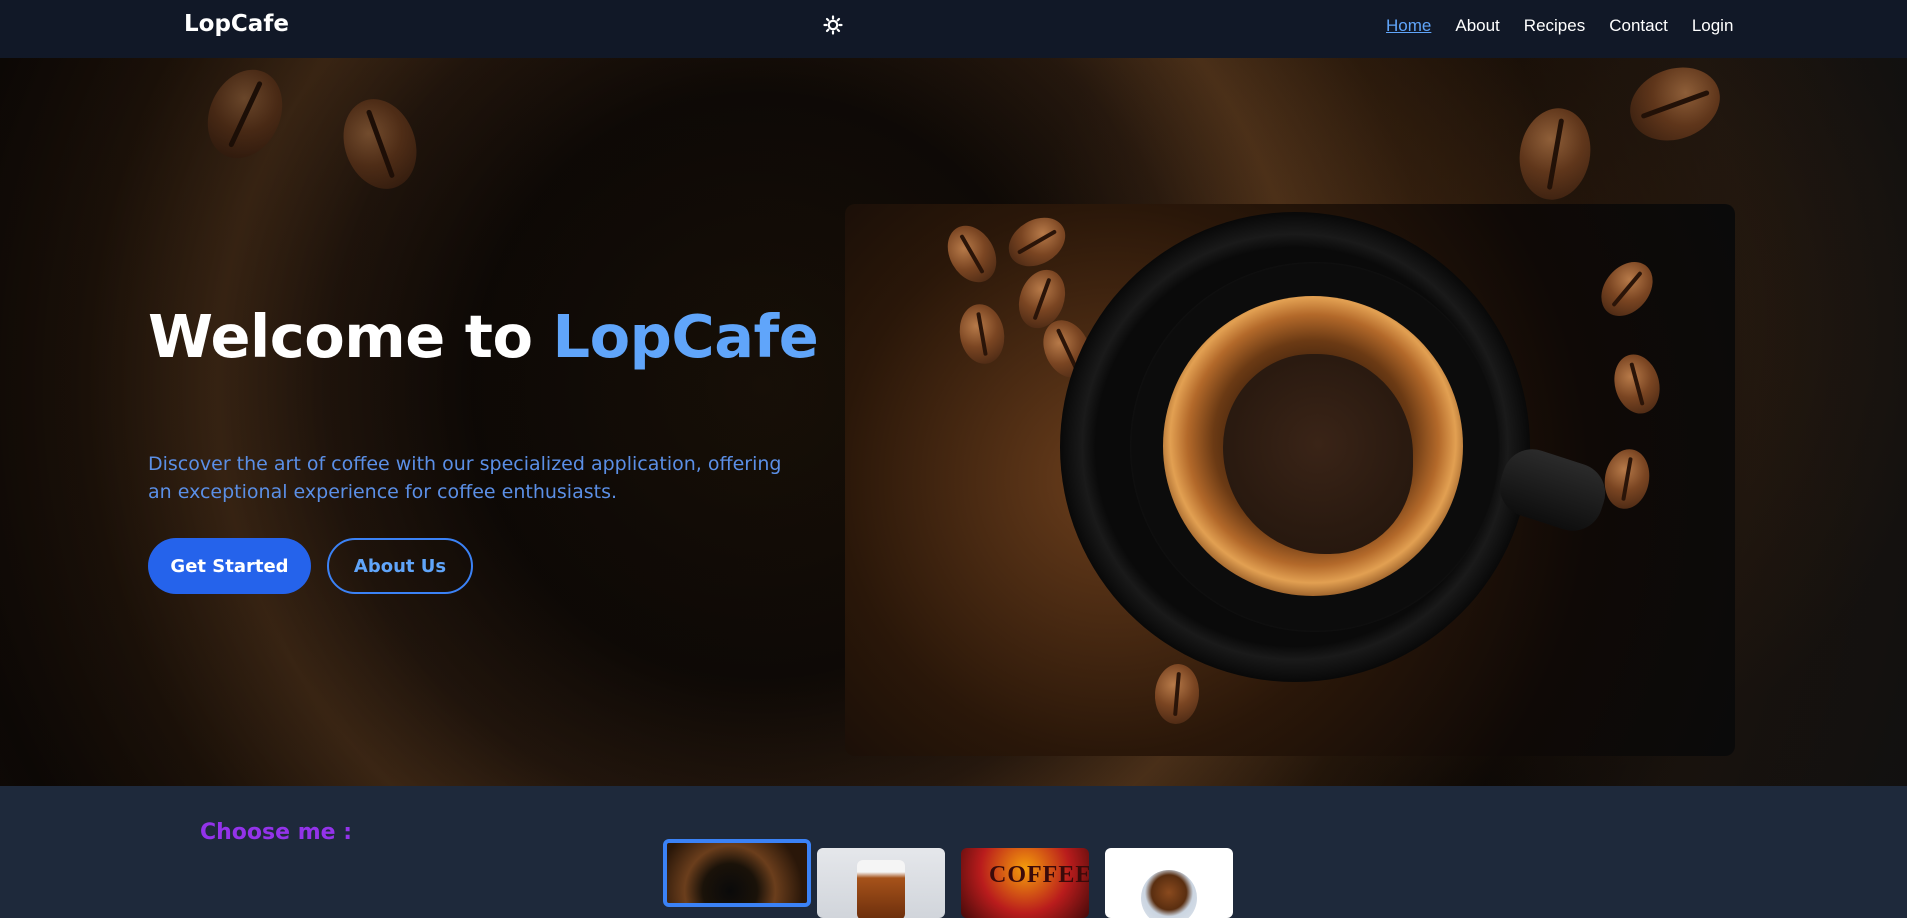 The height and width of the screenshot is (918, 1907). What do you see at coordinates (400, 566) in the screenshot?
I see `about-us-button: About Us` at bounding box center [400, 566].